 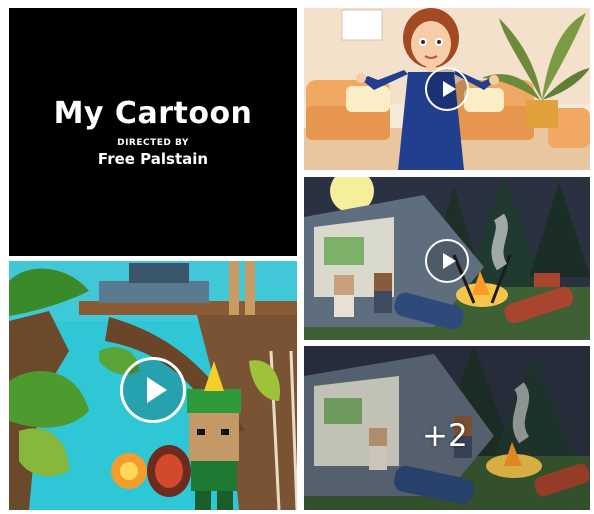 I want to click on cartoon-title: My Cartoon, so click(x=153, y=113).